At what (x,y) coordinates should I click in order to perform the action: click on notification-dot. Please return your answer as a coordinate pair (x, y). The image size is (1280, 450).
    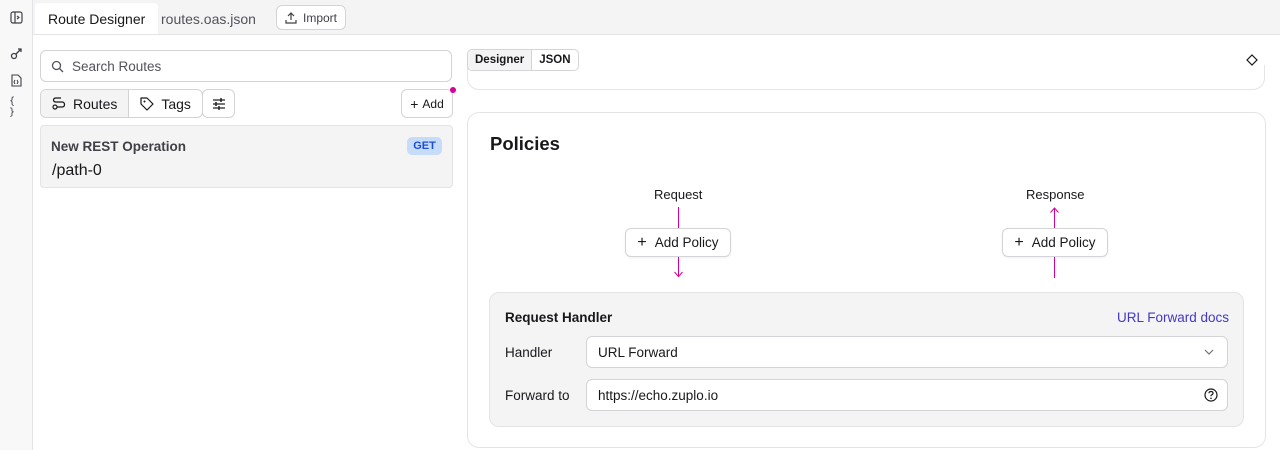
    Looking at the image, I should click on (453, 90).